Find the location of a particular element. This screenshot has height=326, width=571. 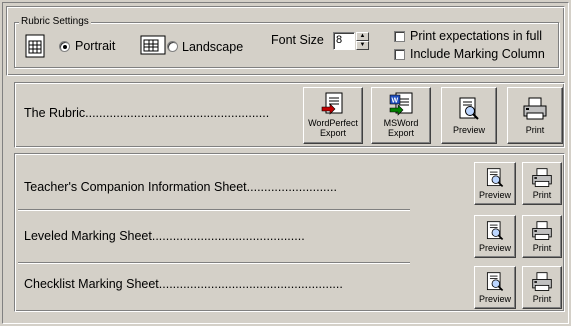

msword-label-1: MSWord is located at coordinates (401, 123).